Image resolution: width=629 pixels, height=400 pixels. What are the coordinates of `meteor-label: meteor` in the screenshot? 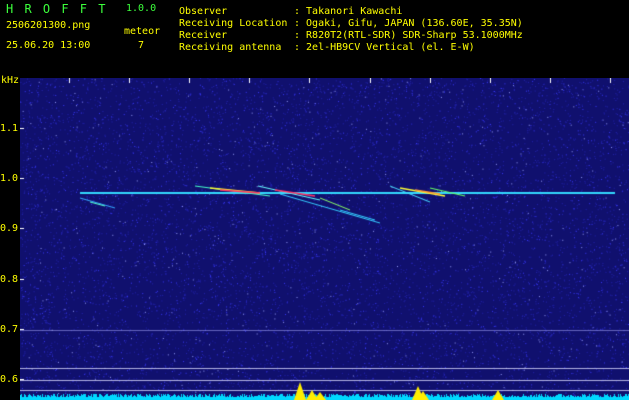 It's located at (142, 31).